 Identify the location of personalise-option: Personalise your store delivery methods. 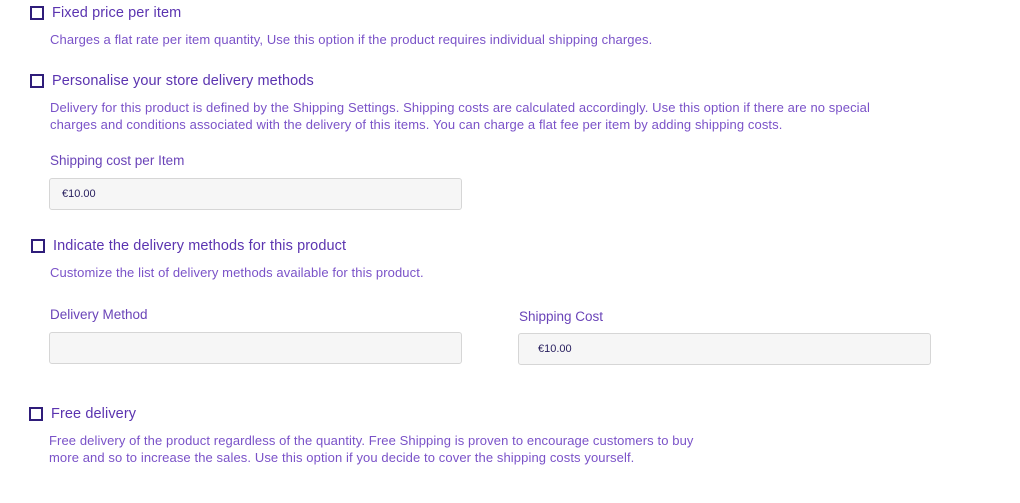
(172, 81).